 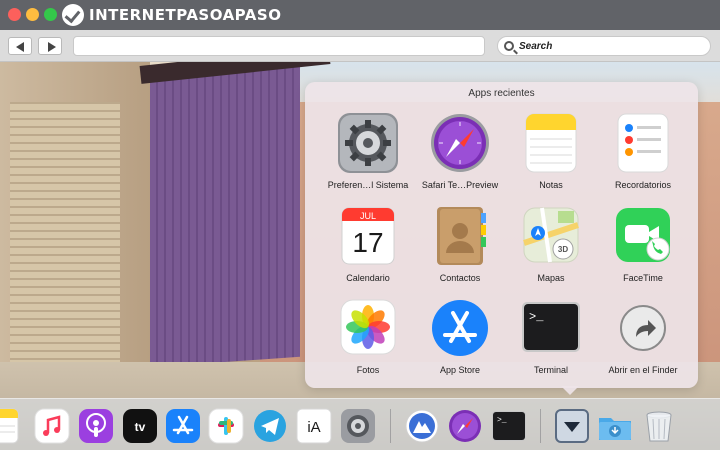 I want to click on dock-nordvpn, so click(x=422, y=426).